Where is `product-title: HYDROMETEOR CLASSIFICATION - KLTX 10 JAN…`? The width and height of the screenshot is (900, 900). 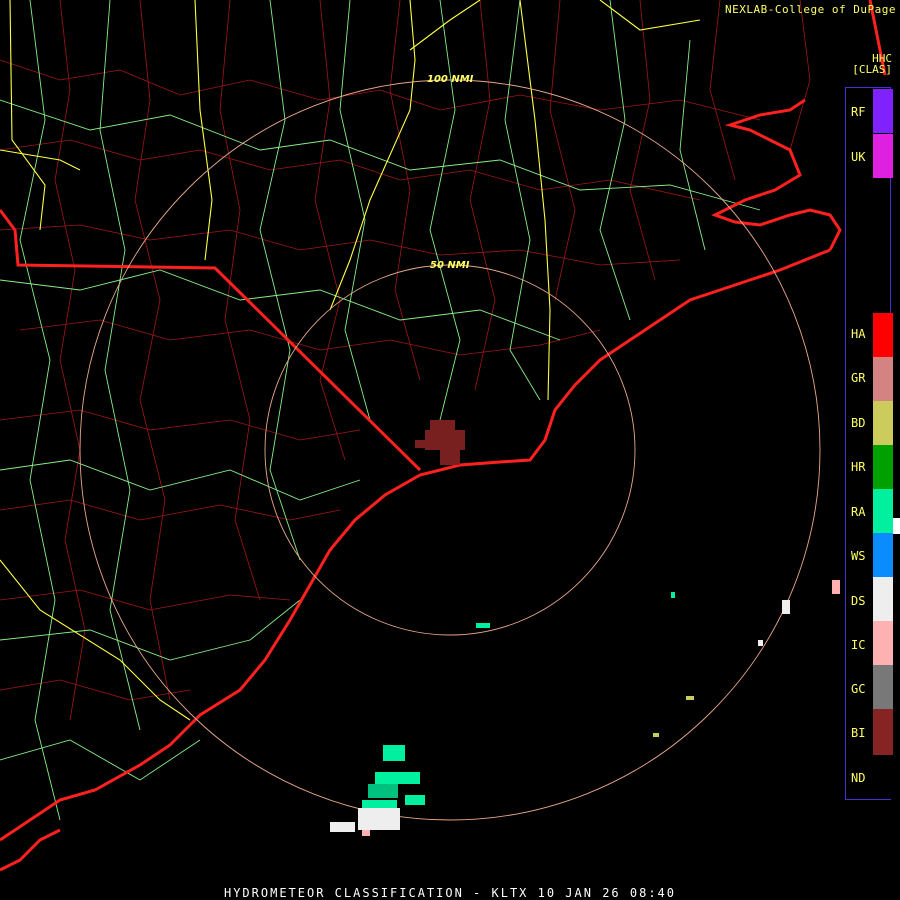
product-title: HYDROMETEOR CLASSIFICATION - KLTX 10 JAN… is located at coordinates (449, 893).